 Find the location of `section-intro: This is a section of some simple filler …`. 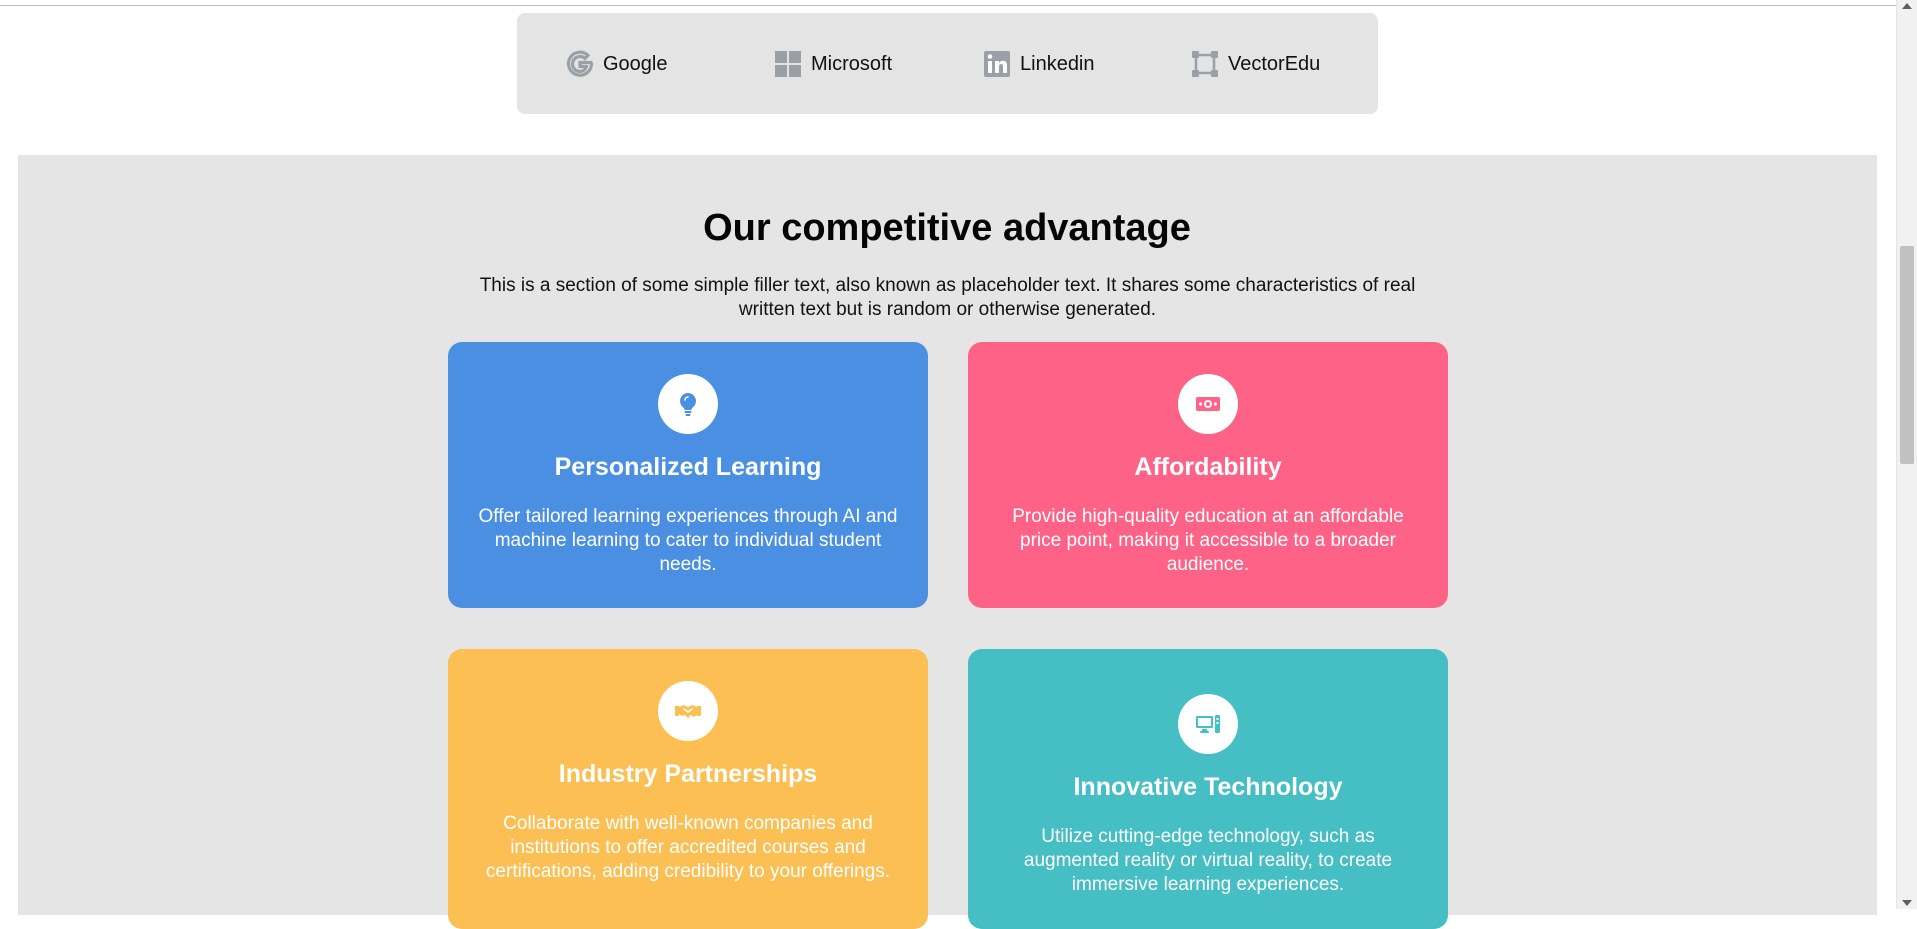

section-intro: This is a section of some simple filler … is located at coordinates (947, 297).